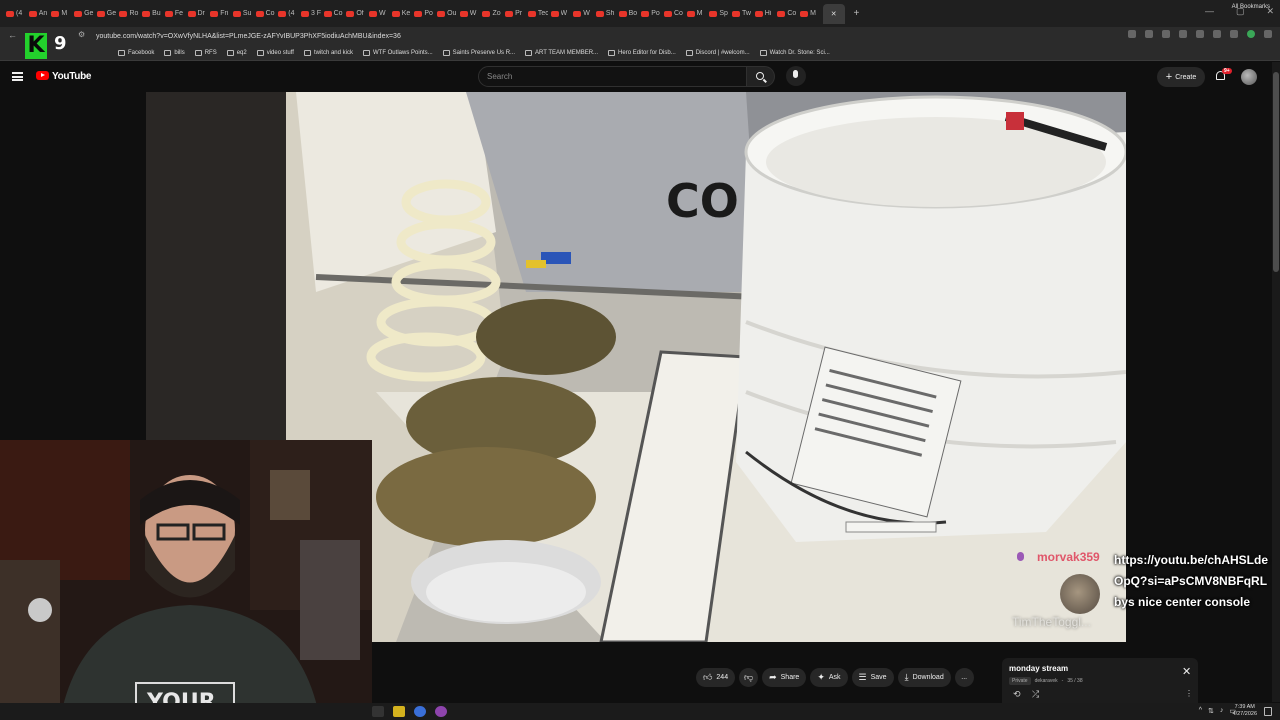  I want to click on browser-tab: Fe, so click(176, 14).